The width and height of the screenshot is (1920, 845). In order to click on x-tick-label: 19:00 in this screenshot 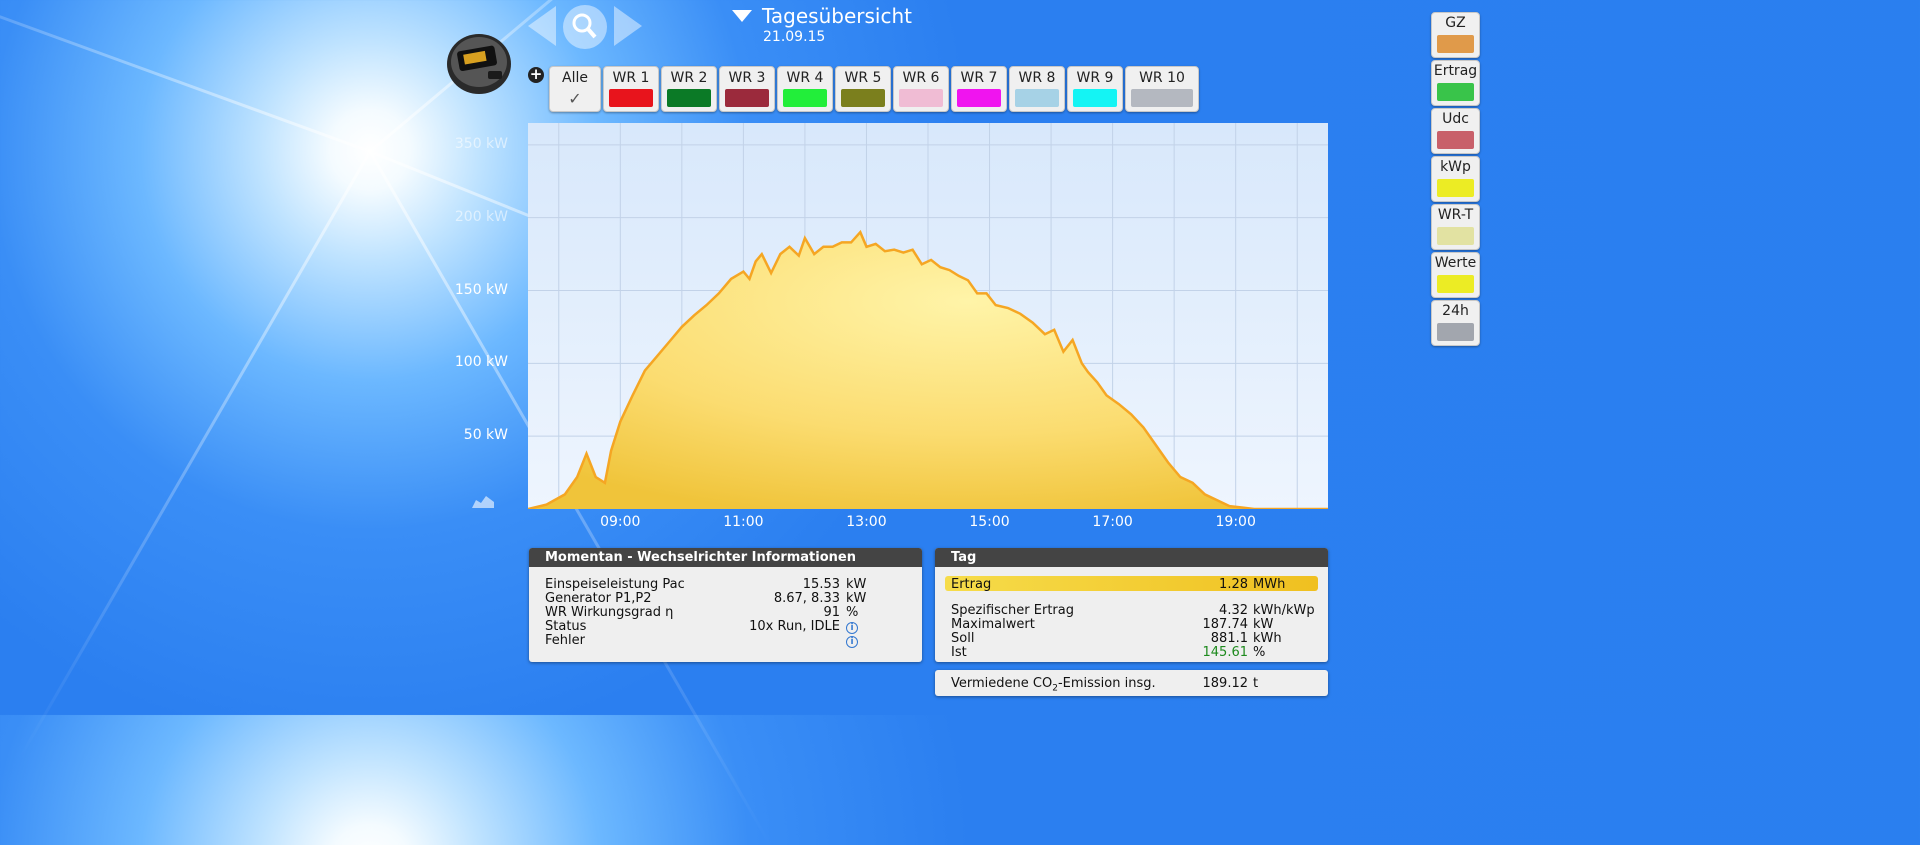, I will do `click(1235, 522)`.